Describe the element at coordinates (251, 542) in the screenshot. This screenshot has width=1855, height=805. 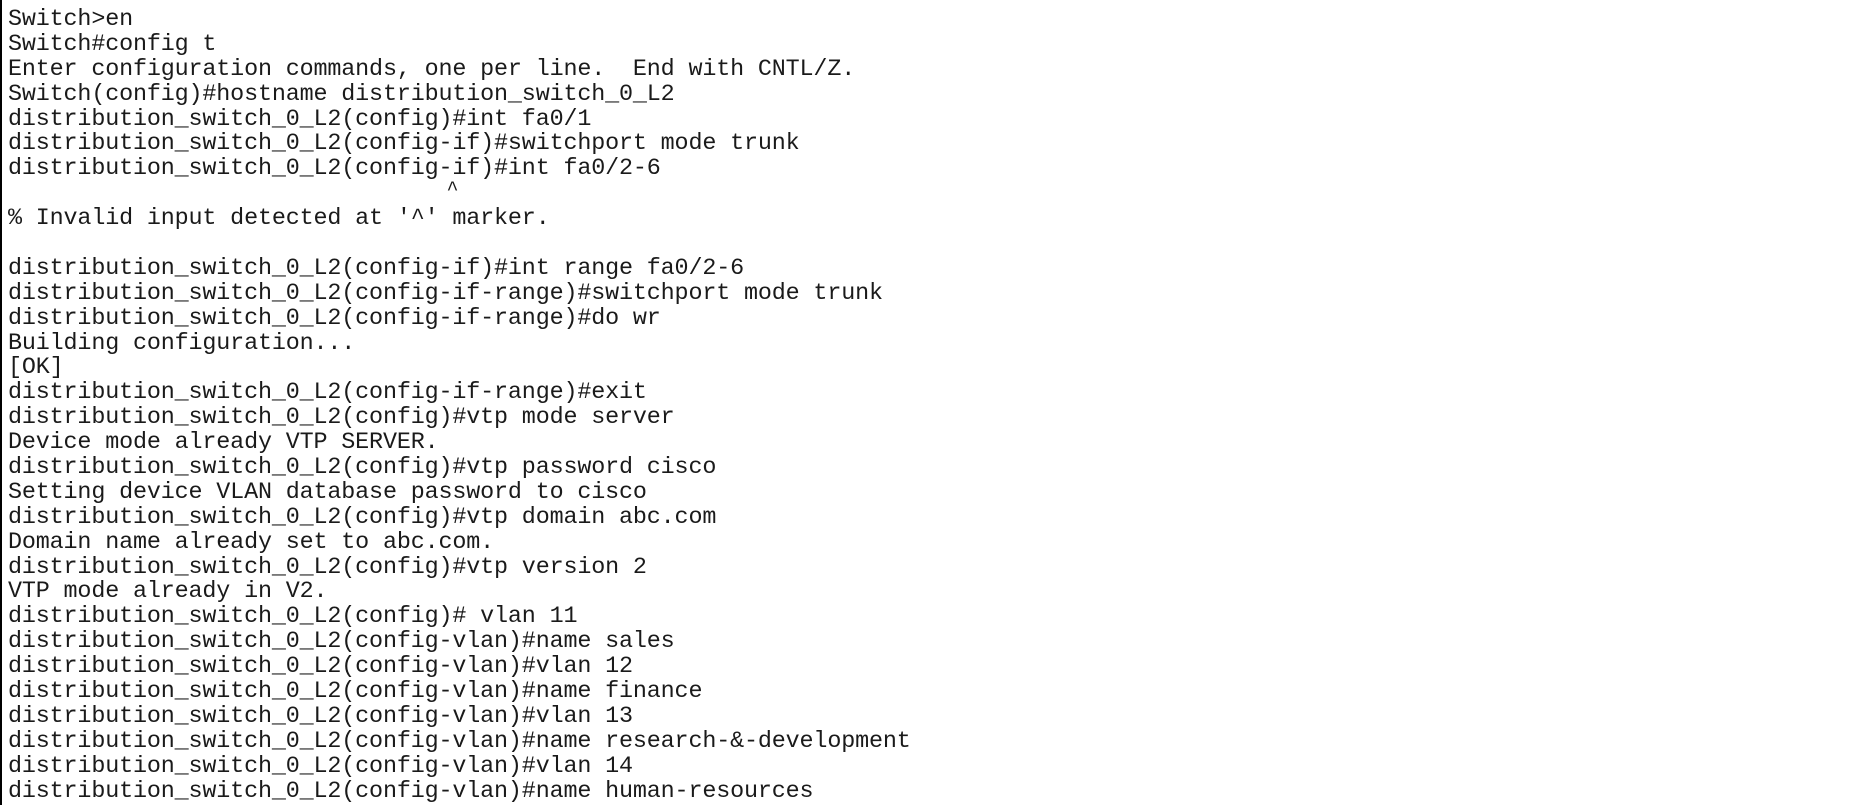
I see `terminal-line: Domain name already set to abc.com.` at that location.